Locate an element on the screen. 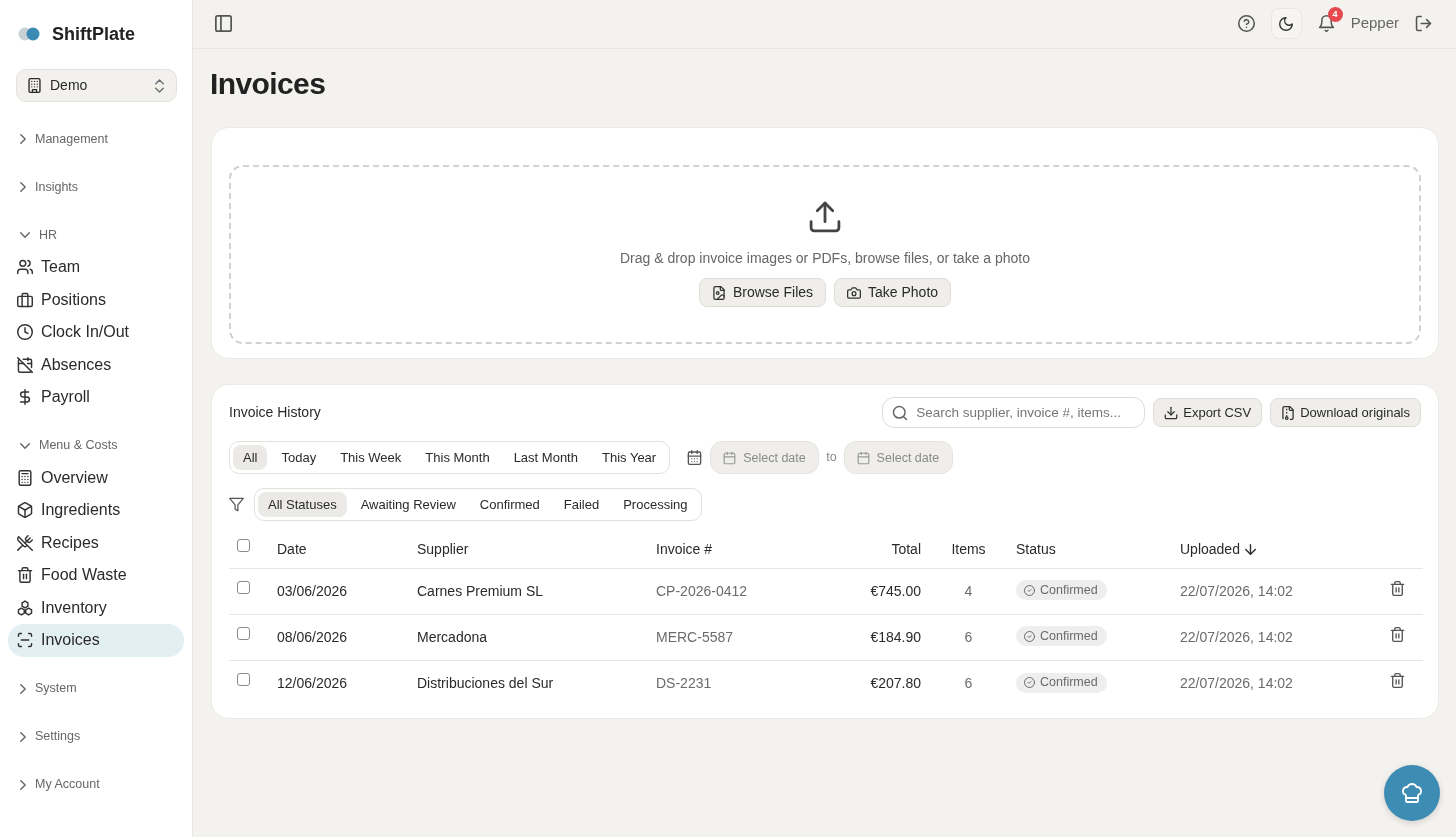  sidebar-group-header: Management is located at coordinates (96, 139).